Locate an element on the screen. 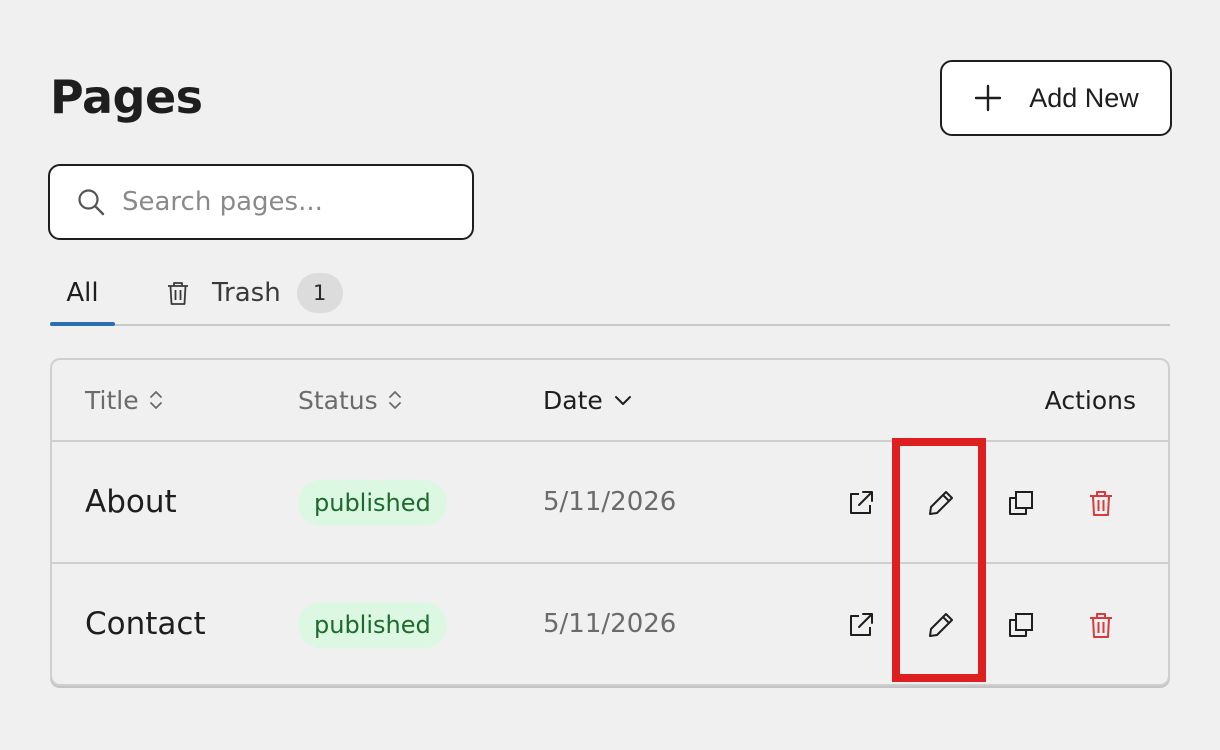 This screenshot has height=750, width=1220. plus-icon is located at coordinates (988, 98).